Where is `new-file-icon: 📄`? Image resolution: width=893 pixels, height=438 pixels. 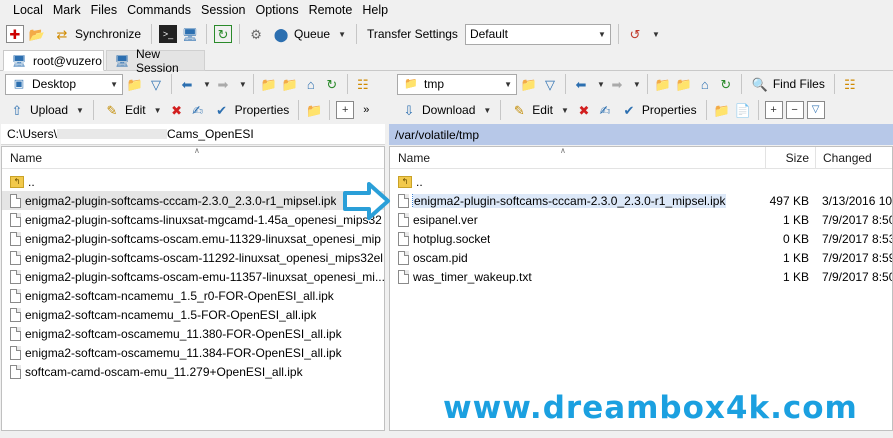
new-file-icon: 📄 is located at coordinates (743, 110).